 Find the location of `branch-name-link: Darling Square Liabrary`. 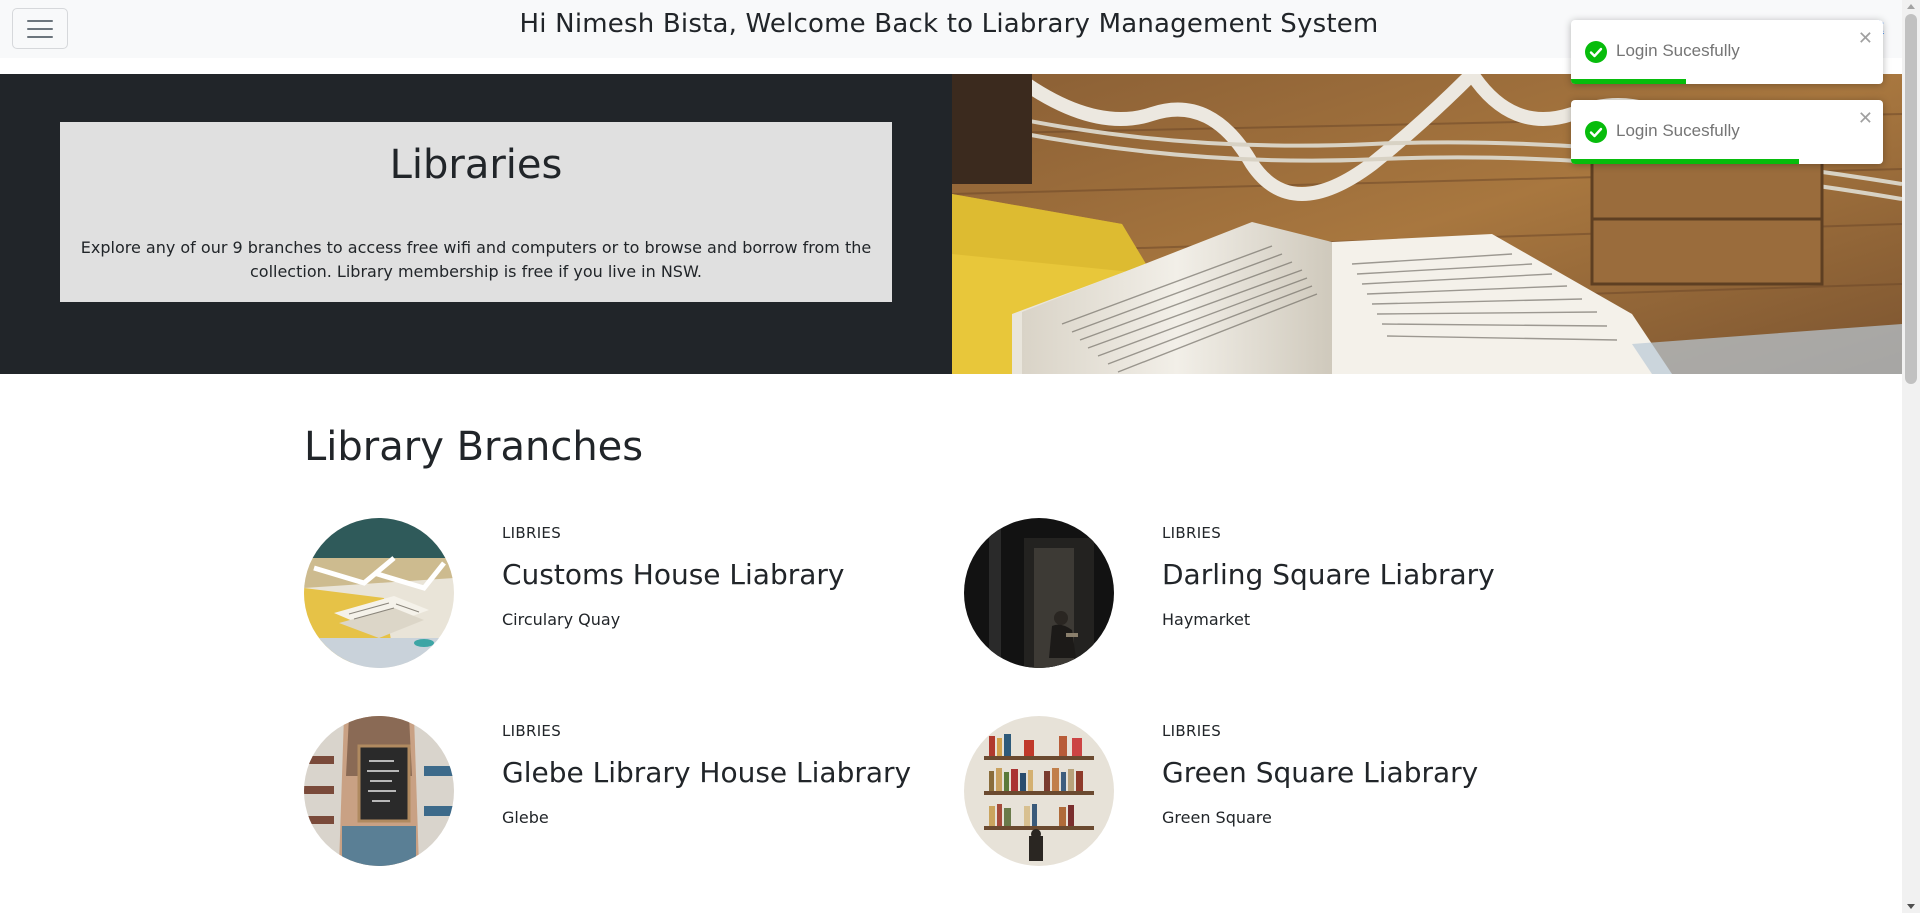

branch-name-link: Darling Square Liabrary is located at coordinates (1328, 574).